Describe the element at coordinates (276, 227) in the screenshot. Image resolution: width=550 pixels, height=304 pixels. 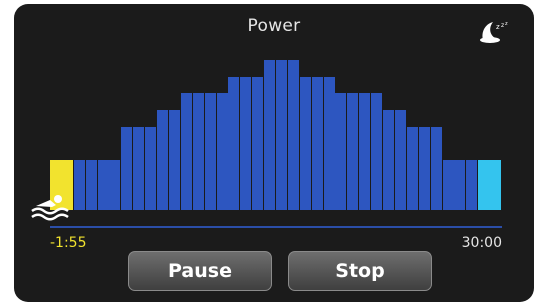
I see `timeline-bar` at that location.